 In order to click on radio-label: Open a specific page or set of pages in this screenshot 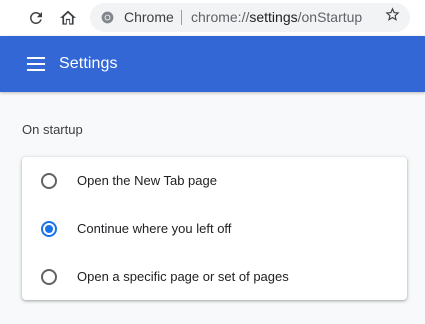, I will do `click(183, 276)`.